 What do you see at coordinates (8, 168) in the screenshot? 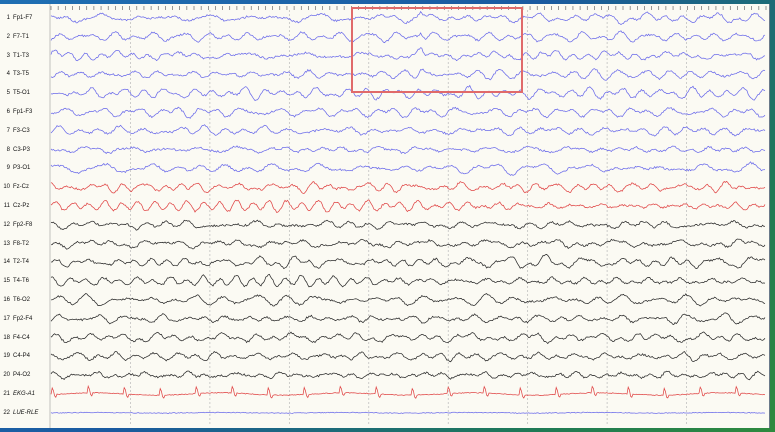
I see `channel-number: 9` at bounding box center [8, 168].